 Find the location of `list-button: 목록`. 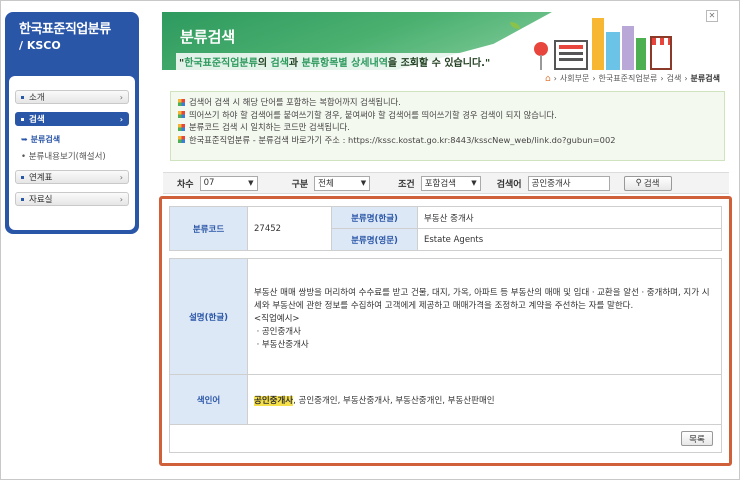

list-button: 목록 is located at coordinates (697, 438).